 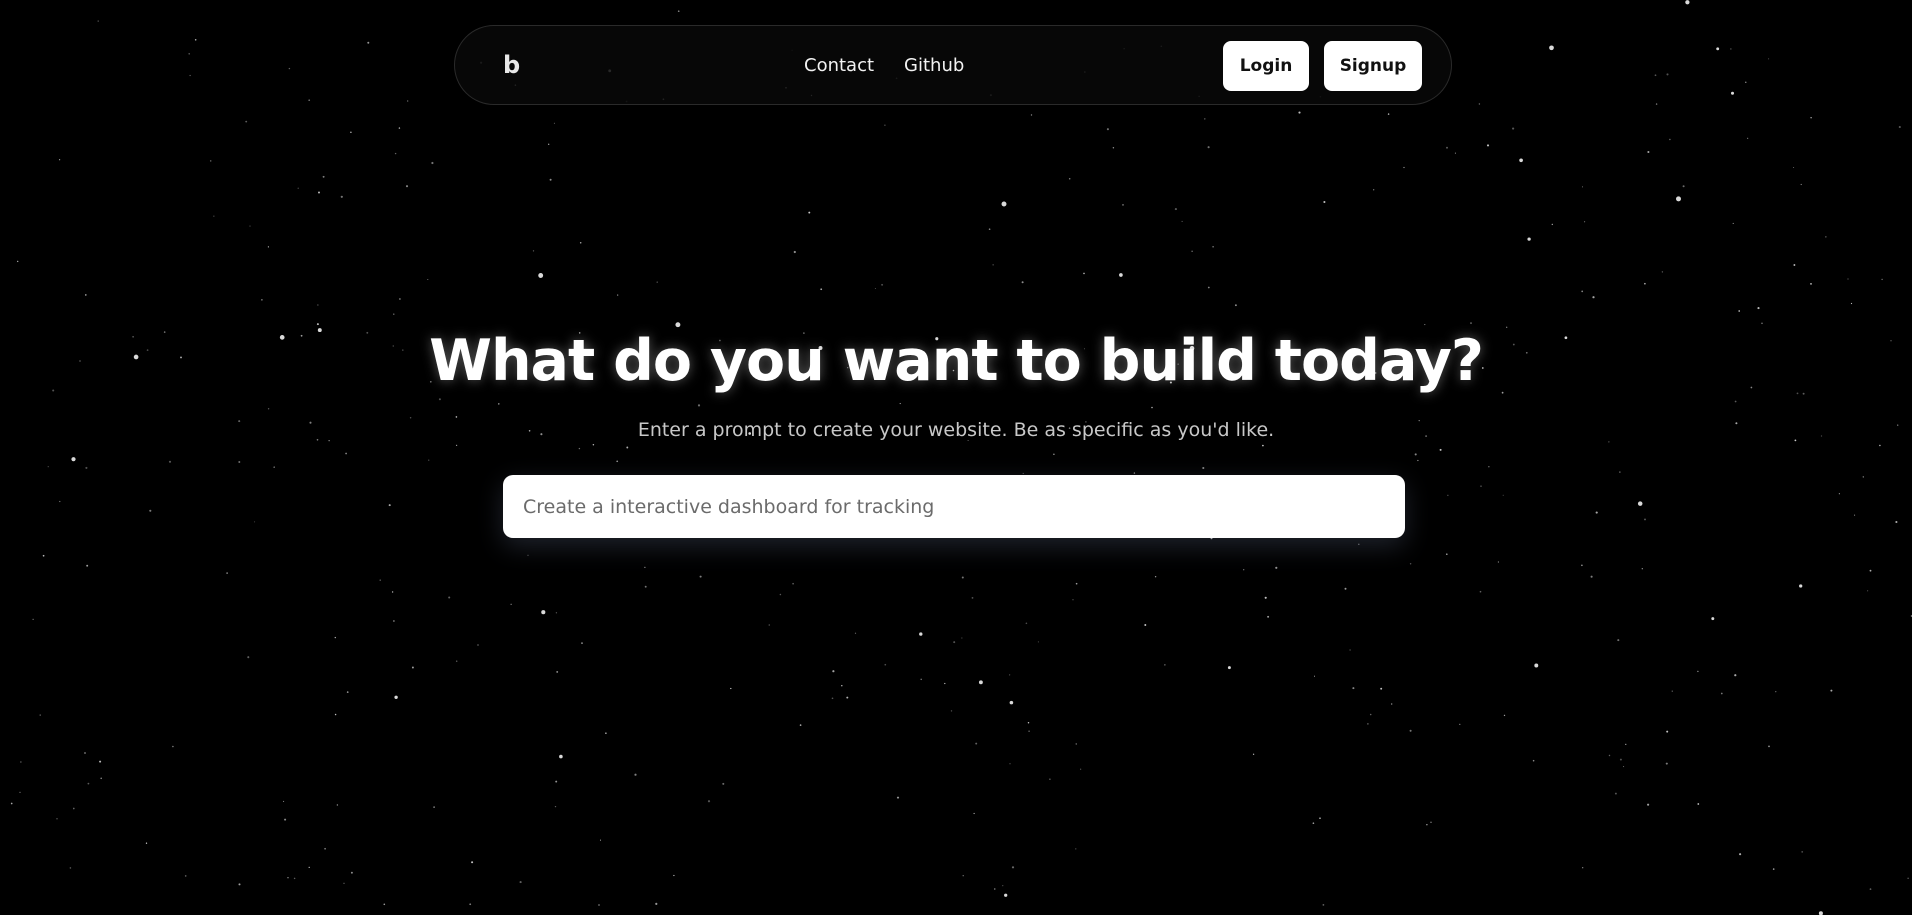 What do you see at coordinates (839, 66) in the screenshot?
I see `nav-link-contact: Contact` at bounding box center [839, 66].